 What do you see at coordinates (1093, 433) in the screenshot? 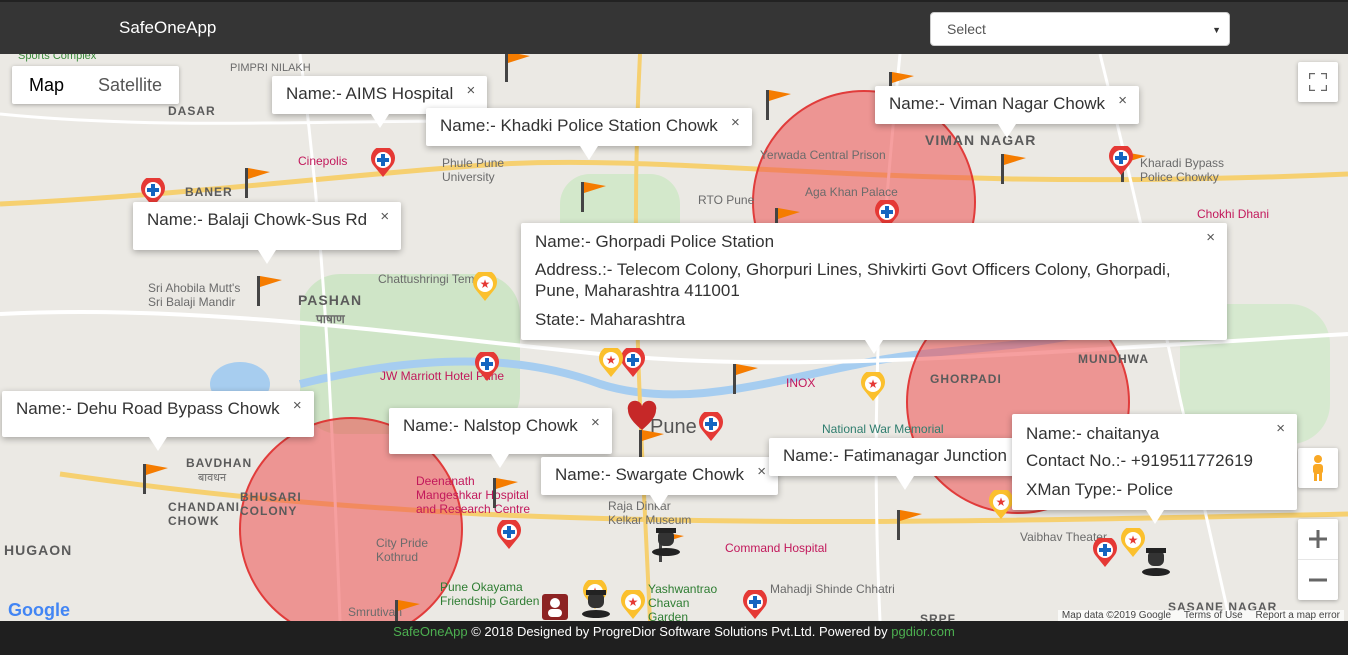
I see `info-window-name: Name:- chaitanya` at bounding box center [1093, 433].